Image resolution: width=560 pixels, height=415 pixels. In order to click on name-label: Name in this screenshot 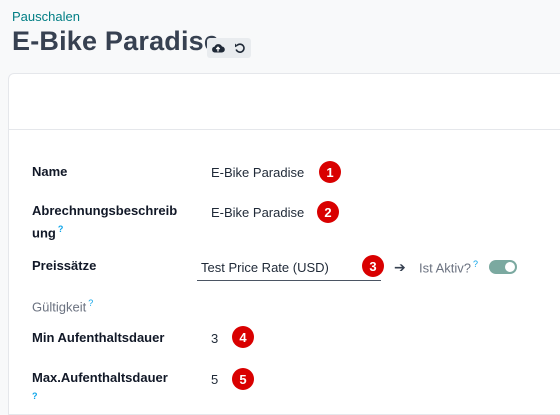, I will do `click(50, 171)`.